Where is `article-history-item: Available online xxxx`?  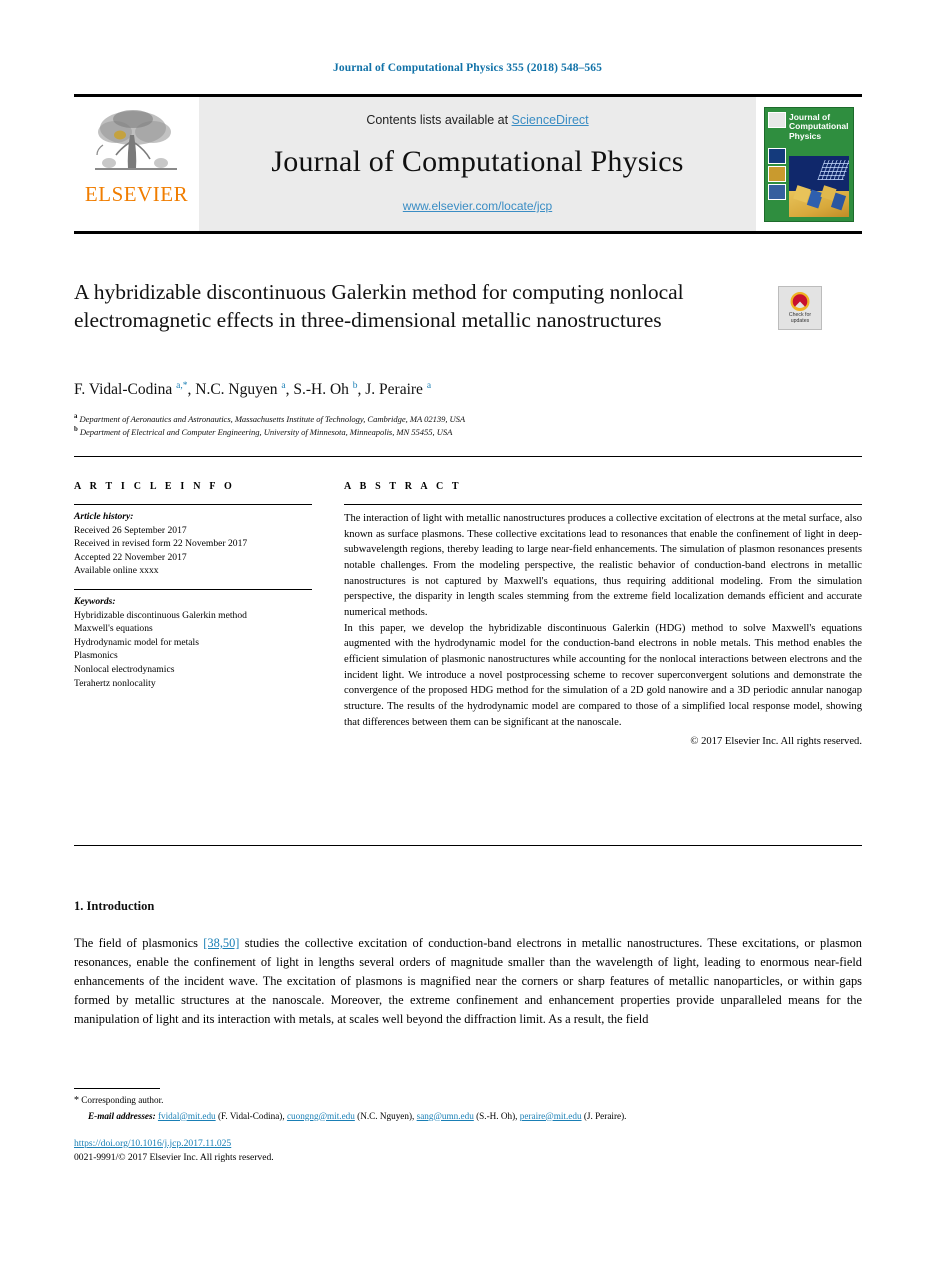 article-history-item: Available online xxxx is located at coordinates (116, 571).